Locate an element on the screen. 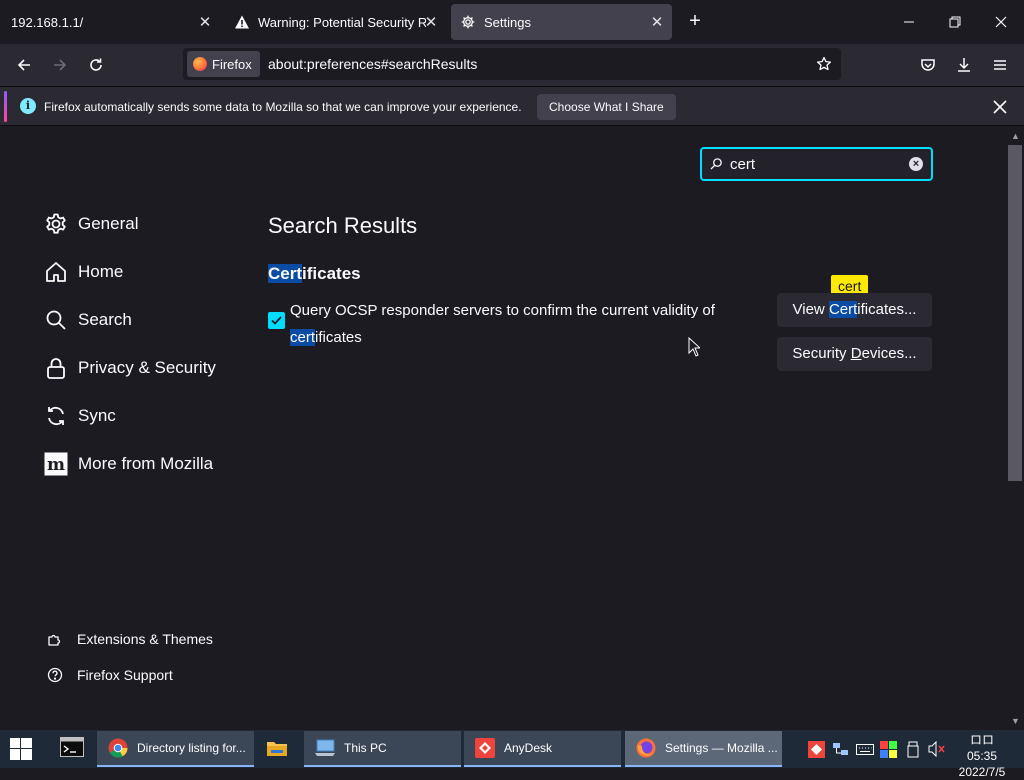 Image resolution: width=1024 pixels, height=780 pixels. home-icon is located at coordinates (56, 272).